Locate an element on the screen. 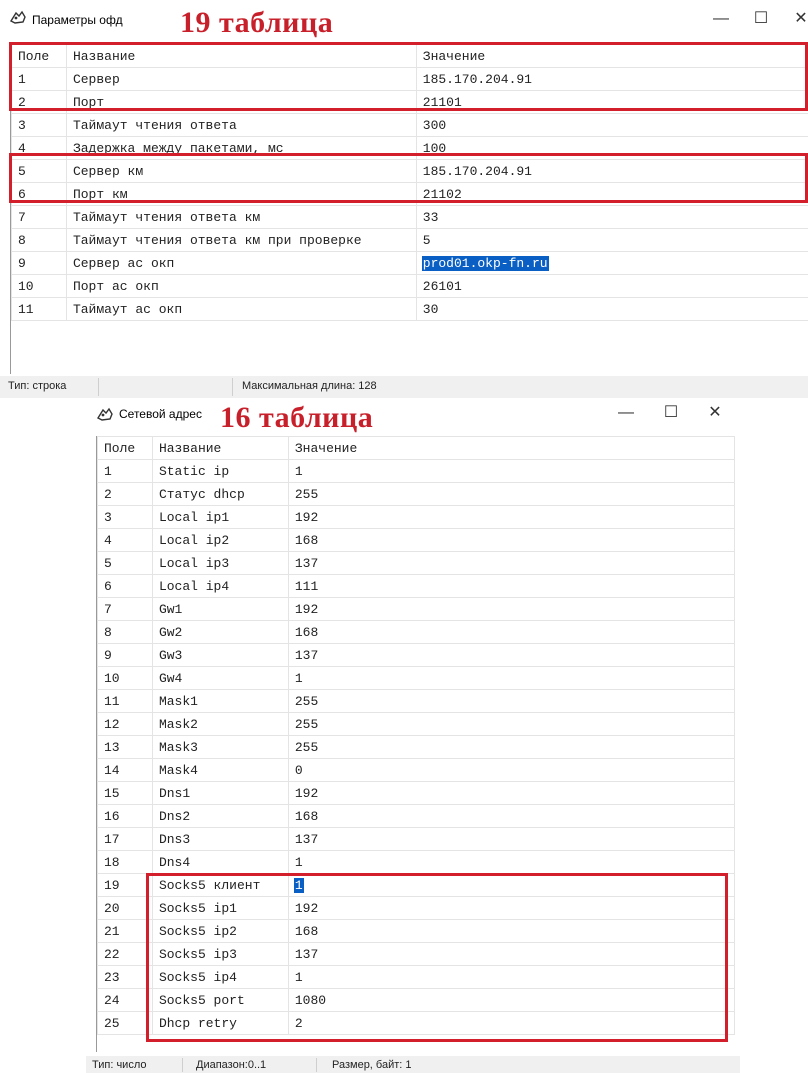 Image resolution: width=808 pixels, height=1073 pixels. table-row: 5 Local ip3 137 is located at coordinates (416, 563).